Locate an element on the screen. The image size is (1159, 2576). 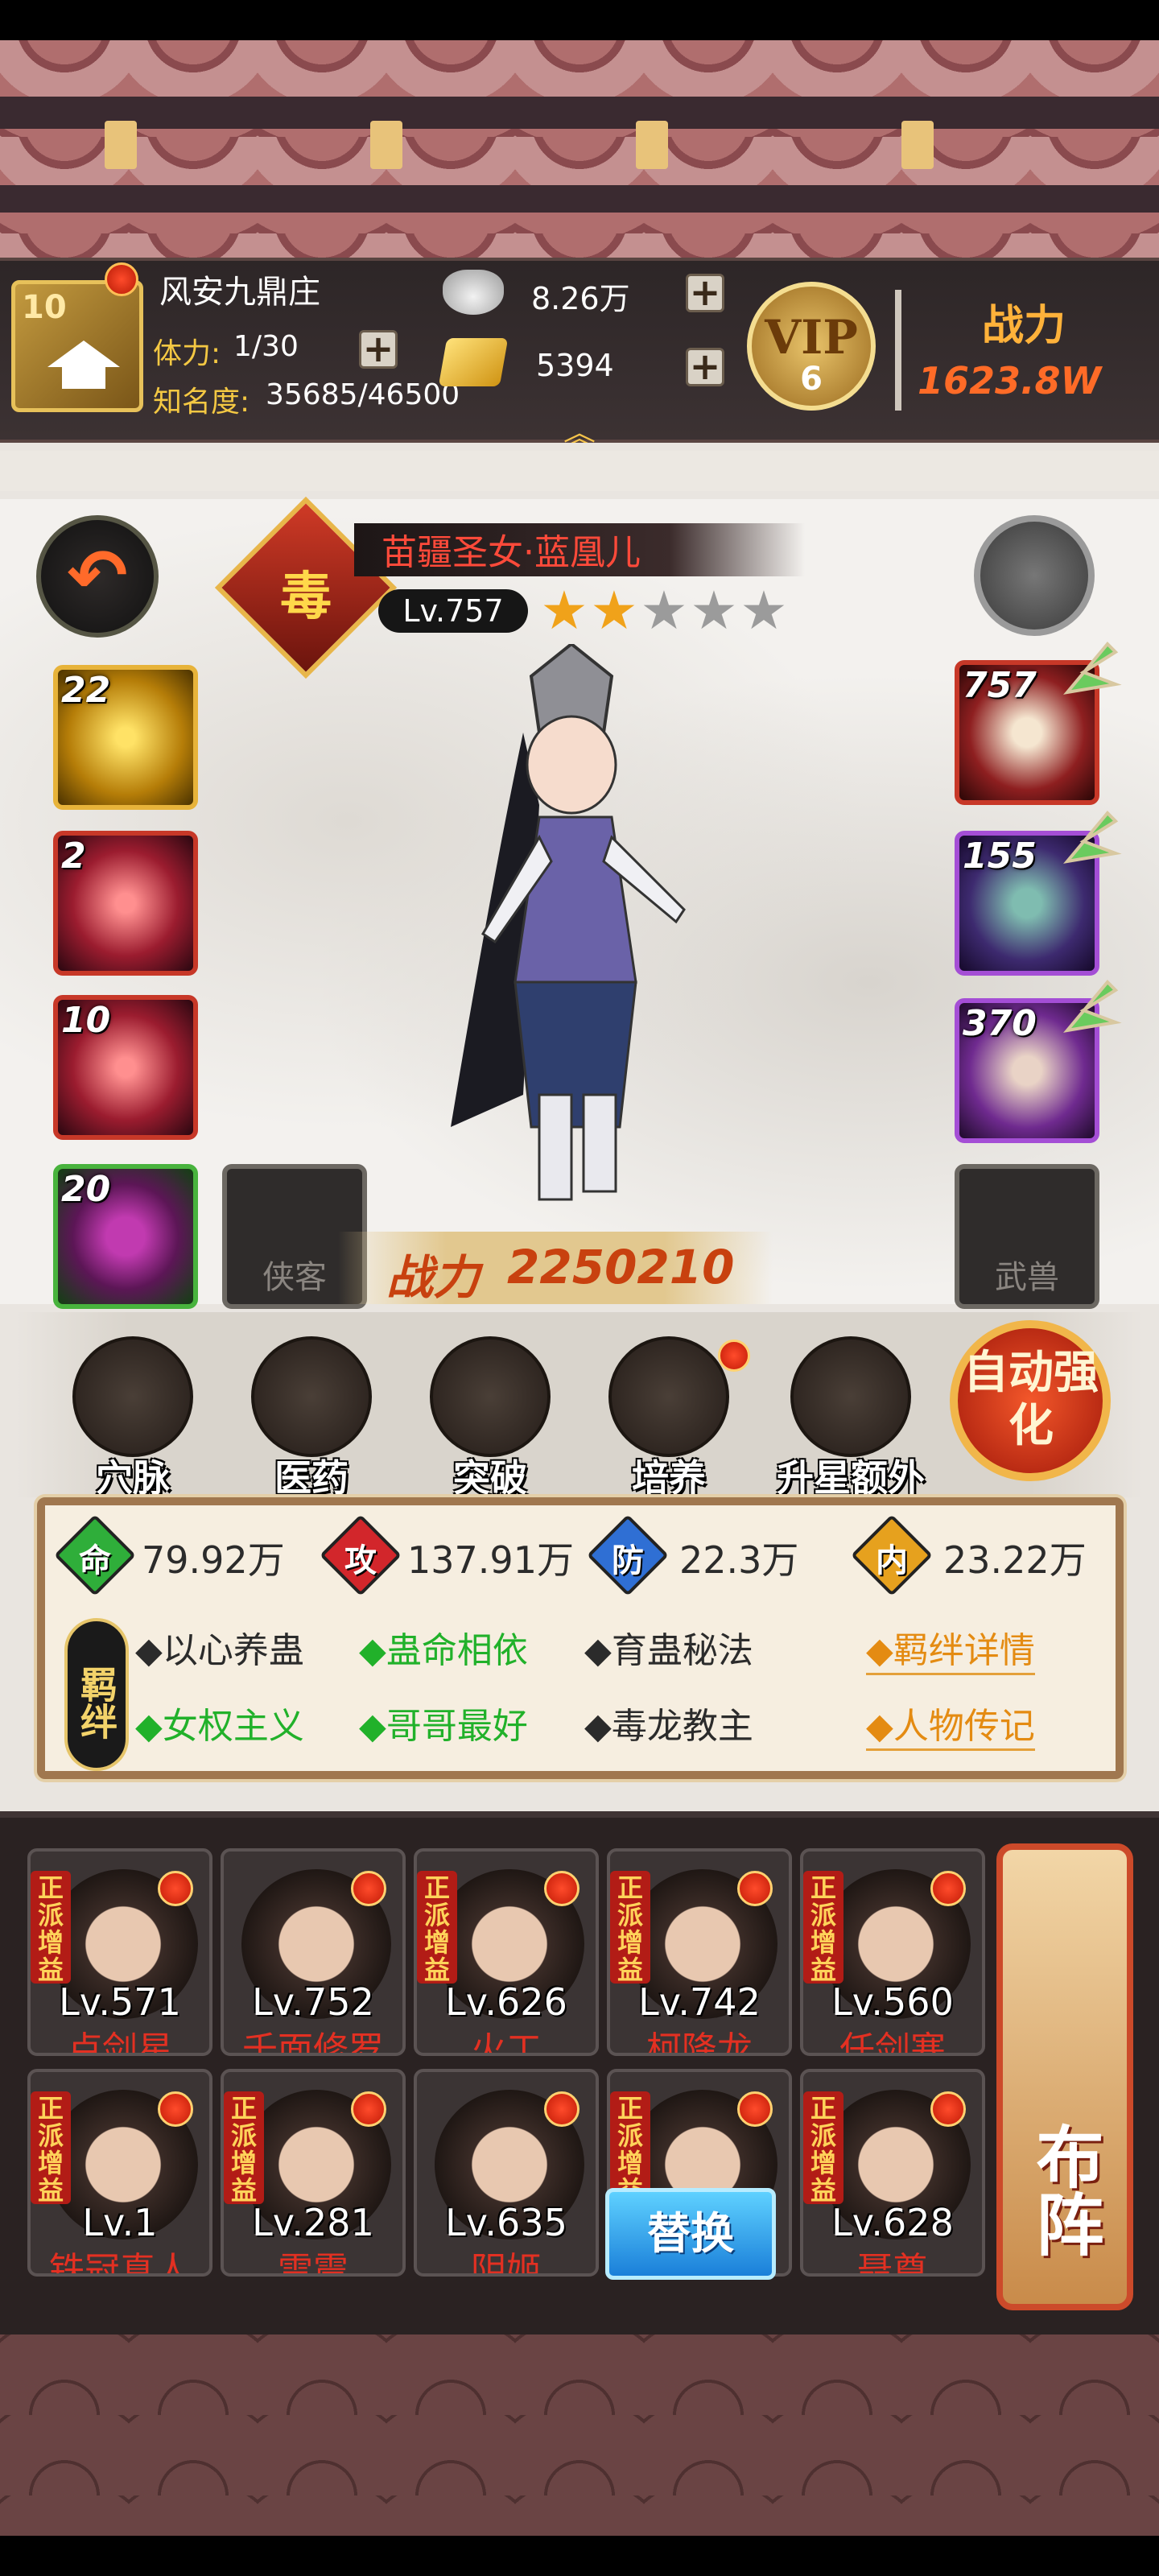
beast-slot: 武兽 is located at coordinates (1027, 1236).